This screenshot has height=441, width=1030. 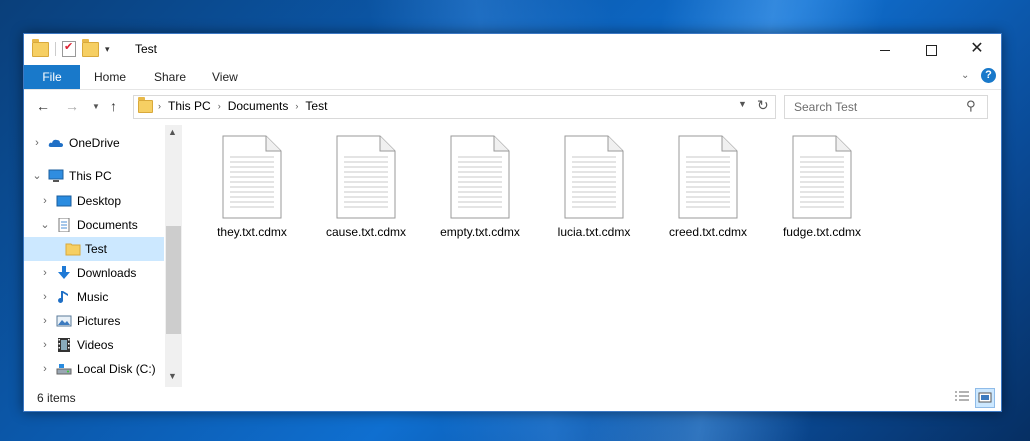 I want to click on nav-item-music: › Music, so click(x=94, y=297).